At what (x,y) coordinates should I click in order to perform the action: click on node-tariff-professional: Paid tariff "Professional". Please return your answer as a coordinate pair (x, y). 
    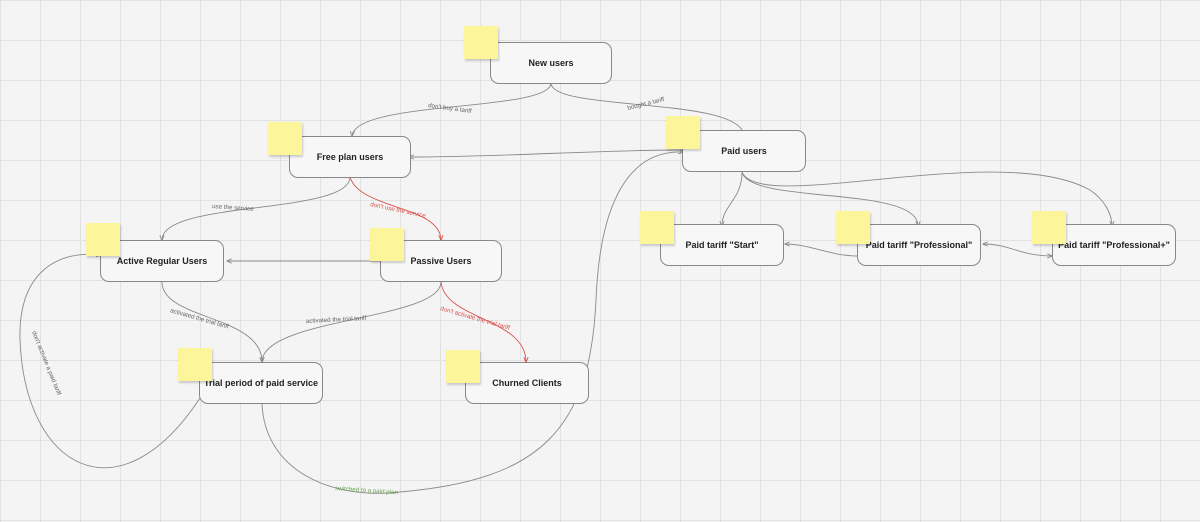
    Looking at the image, I should click on (919, 245).